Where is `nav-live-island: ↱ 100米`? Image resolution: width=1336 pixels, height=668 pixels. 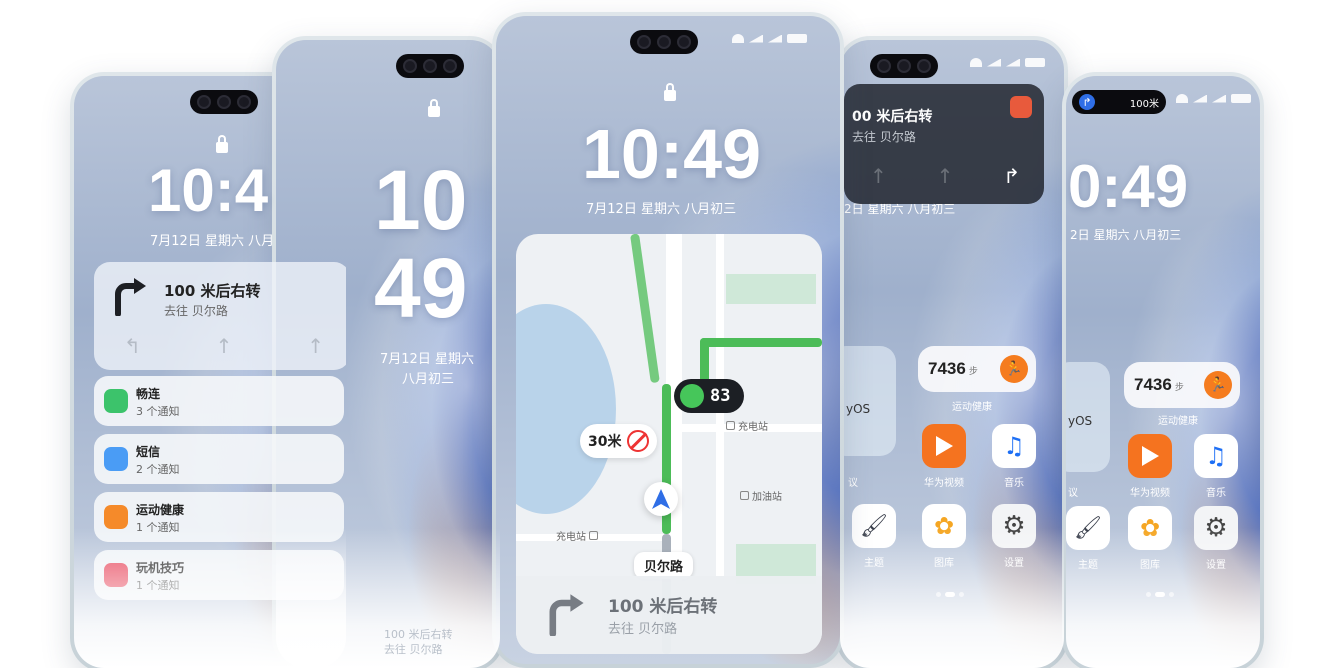 nav-live-island: ↱ 100米 is located at coordinates (1119, 102).